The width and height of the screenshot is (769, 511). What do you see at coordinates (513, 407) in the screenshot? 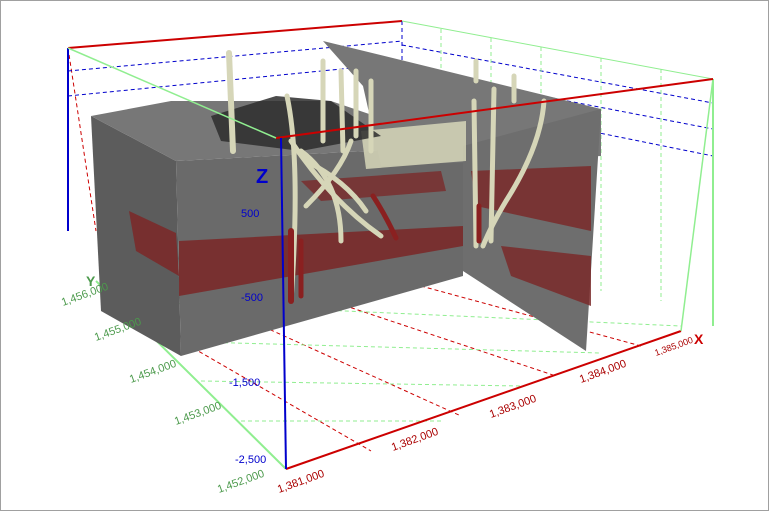
I see `x-tick: 1,383,000` at bounding box center [513, 407].